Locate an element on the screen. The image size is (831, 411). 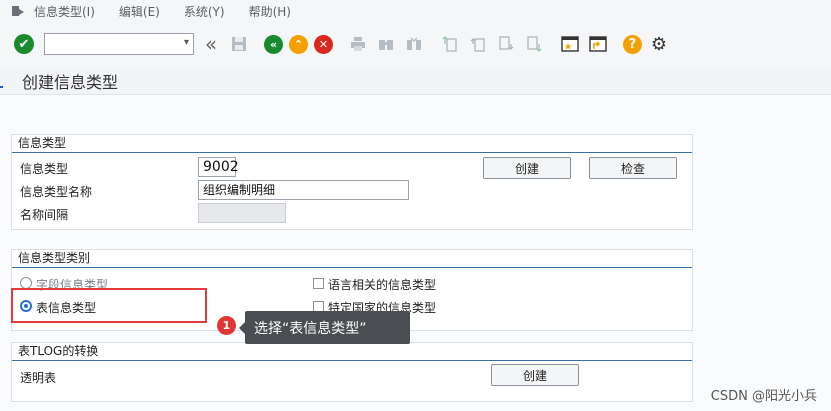
nav-up-icon: ⌃ is located at coordinates (298, 44).